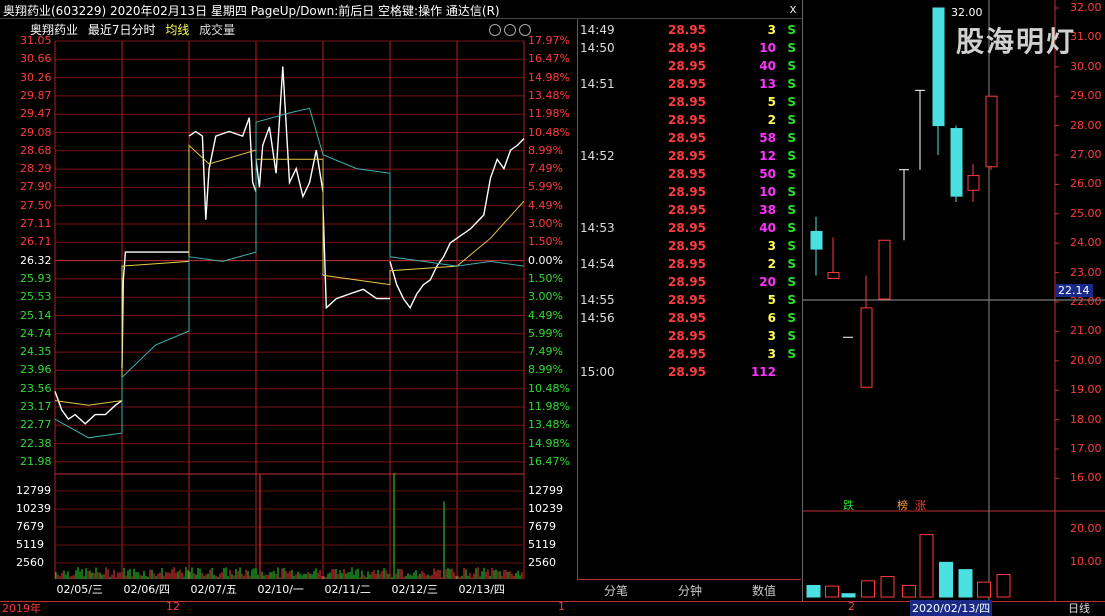  I want to click on tick-row: 28.95 40 S, so click(690, 68).